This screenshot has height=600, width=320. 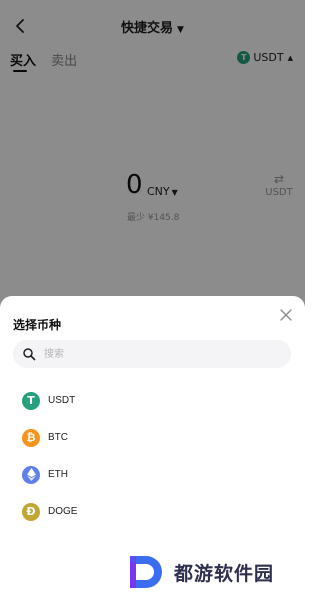 I want to click on search-input, so click(x=159, y=354).